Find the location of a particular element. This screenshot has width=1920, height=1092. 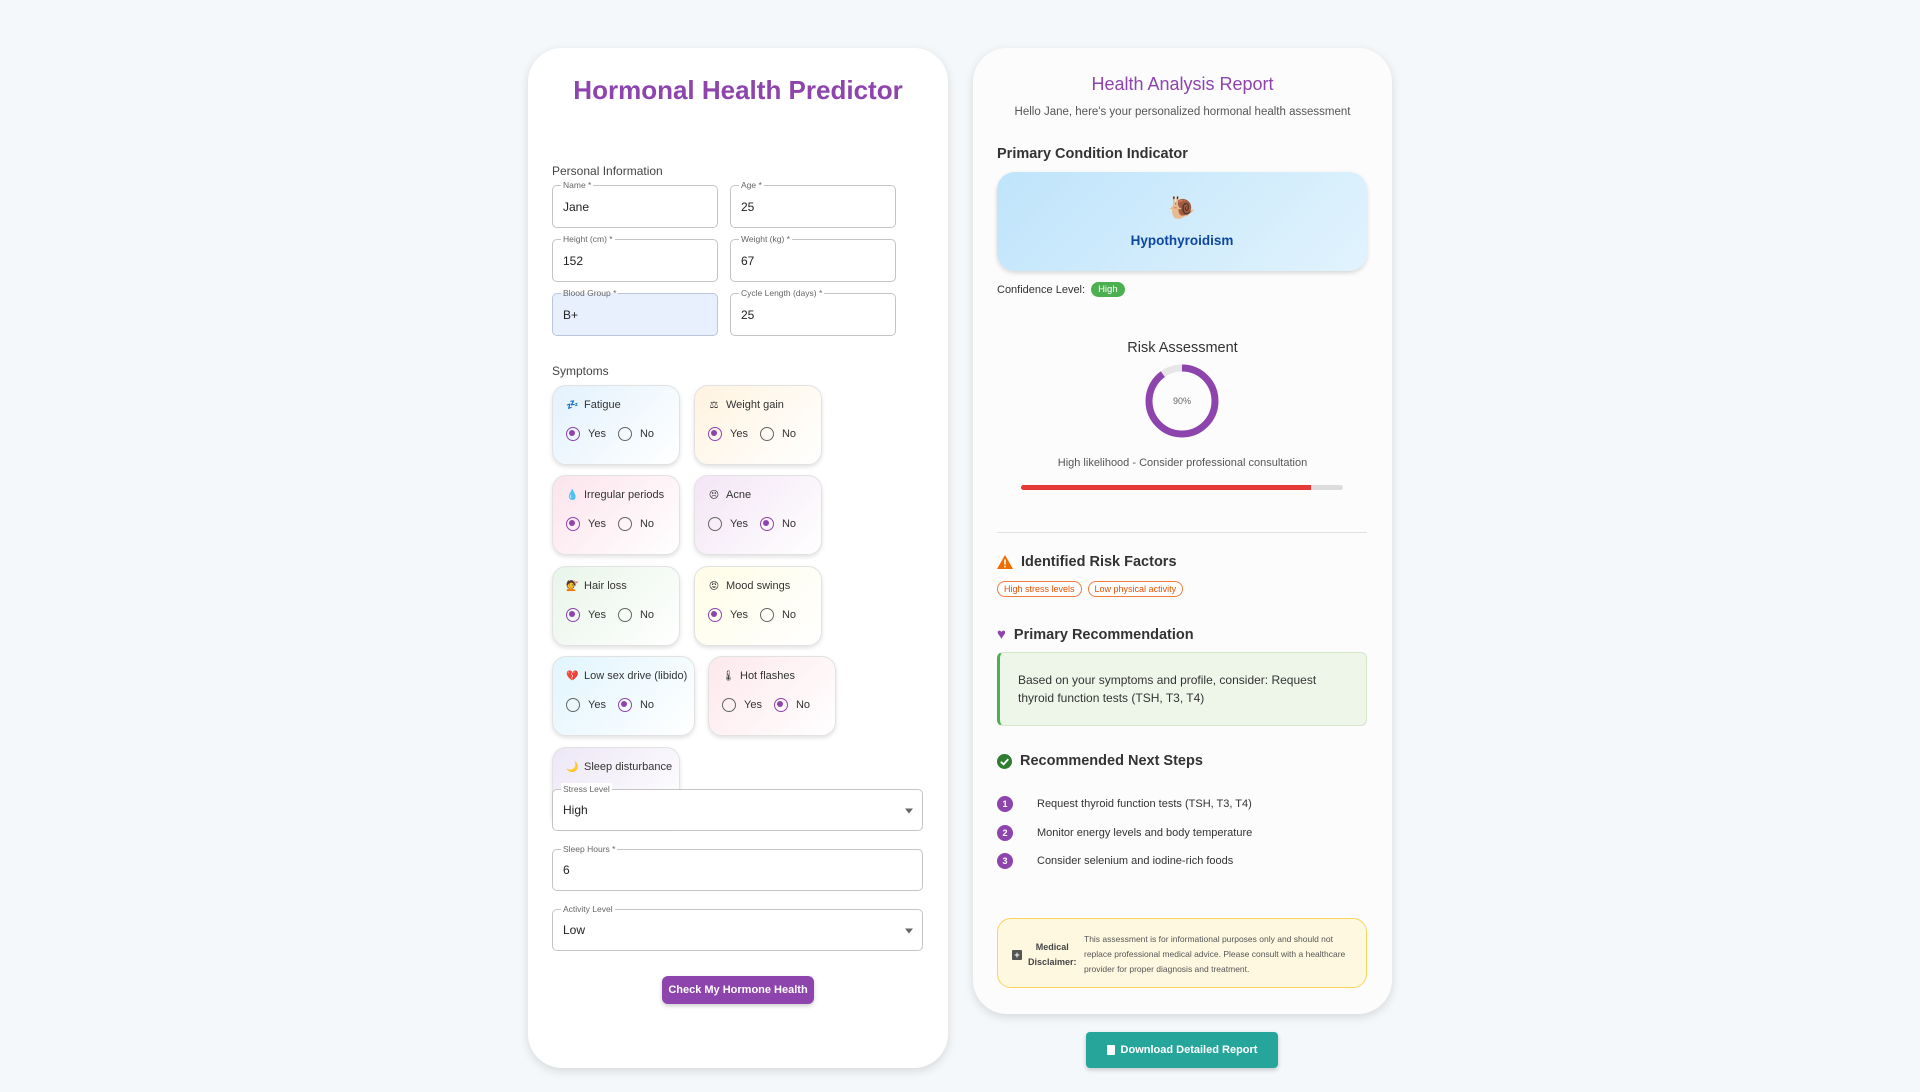

risk-gauge: 90% is located at coordinates (1182, 401).